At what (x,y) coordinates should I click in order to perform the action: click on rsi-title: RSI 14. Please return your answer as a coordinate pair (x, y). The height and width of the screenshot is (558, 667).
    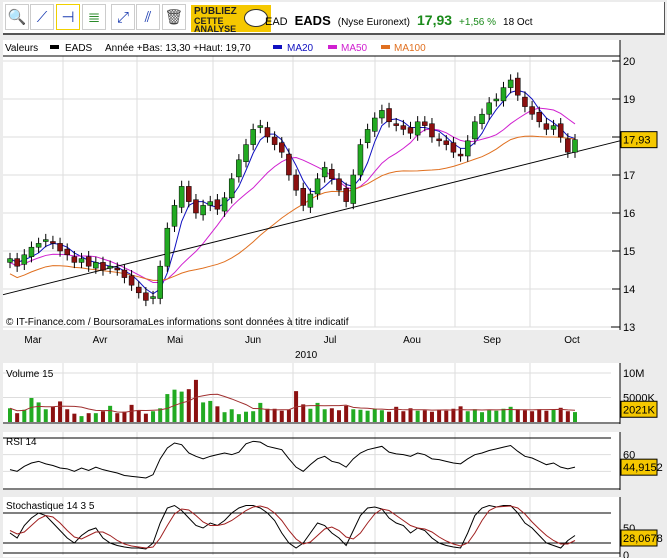
    Looking at the image, I should click on (21, 442).